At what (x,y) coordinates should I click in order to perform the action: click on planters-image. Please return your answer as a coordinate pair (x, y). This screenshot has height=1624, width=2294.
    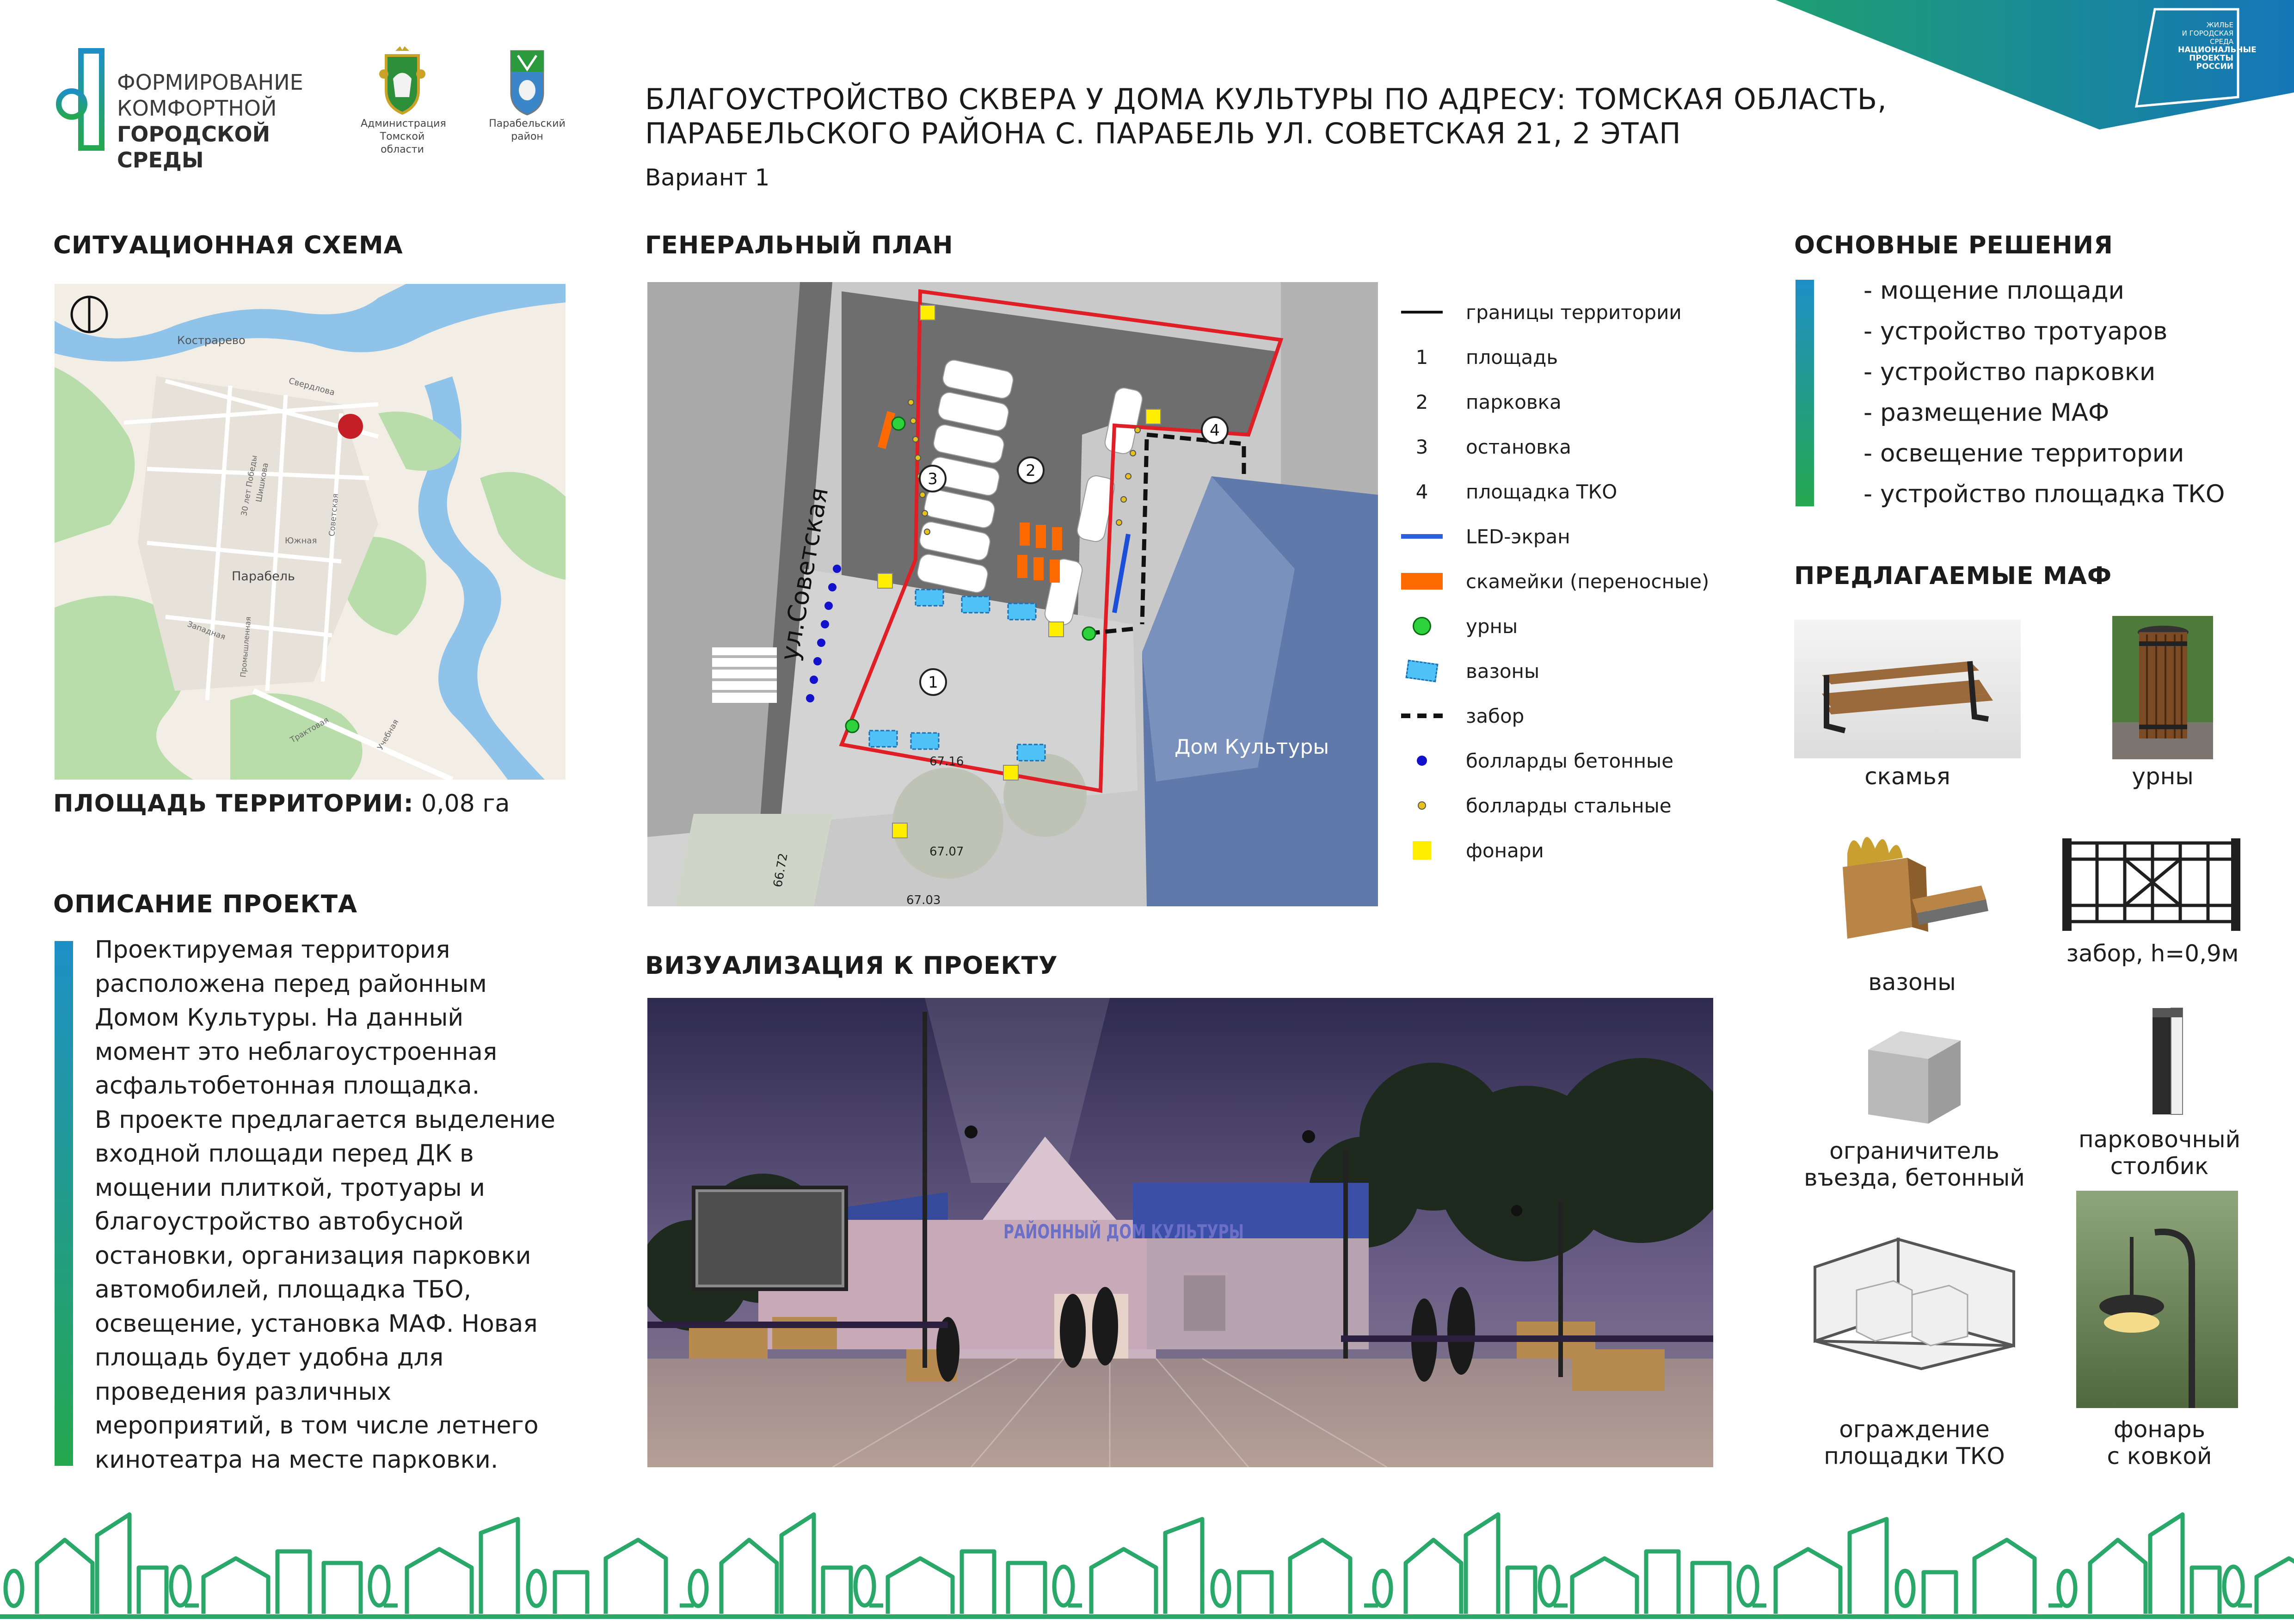
    Looking at the image, I should click on (1912, 894).